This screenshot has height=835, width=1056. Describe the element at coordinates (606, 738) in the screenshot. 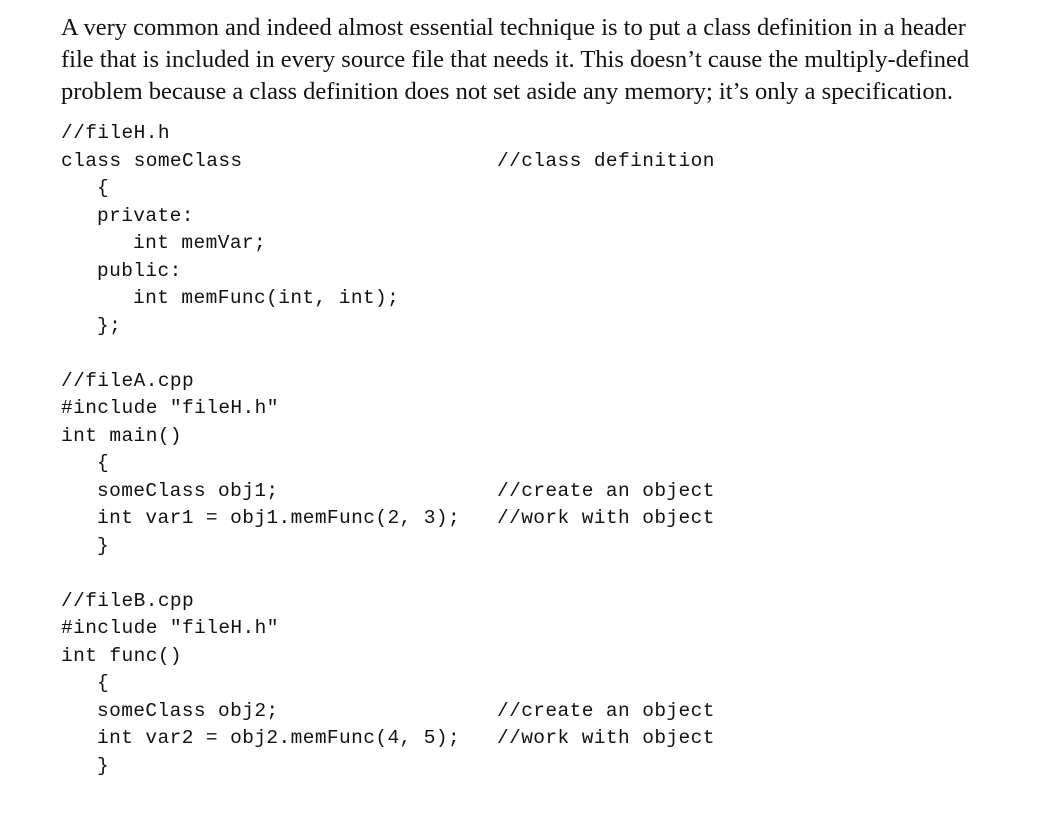

I see `fileB-statement-2-comment: //work with object` at that location.